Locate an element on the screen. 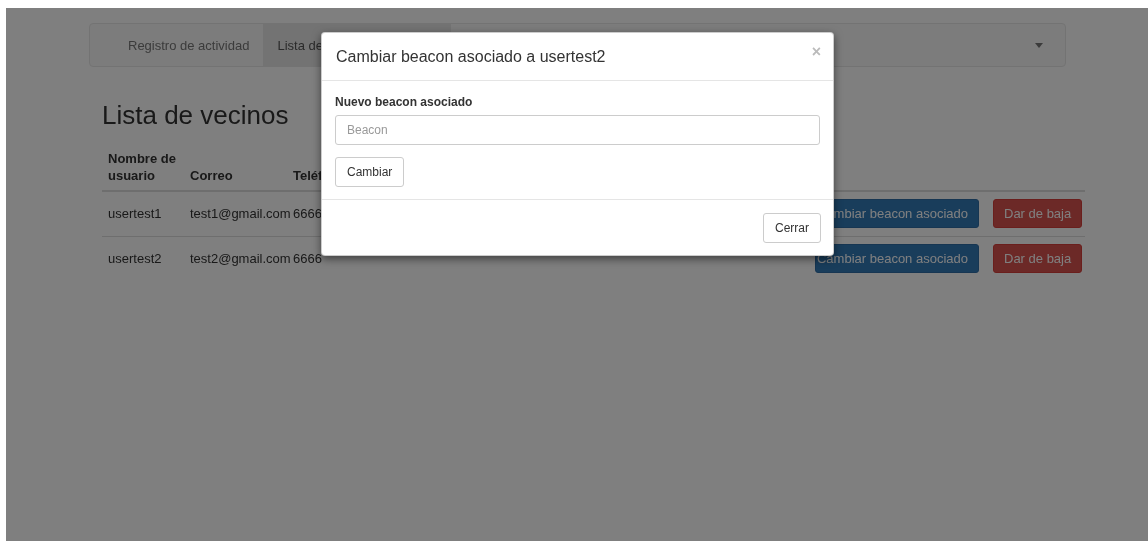 Image resolution: width=1148 pixels, height=541 pixels. column-header: Nombre de usuario is located at coordinates (143, 167).